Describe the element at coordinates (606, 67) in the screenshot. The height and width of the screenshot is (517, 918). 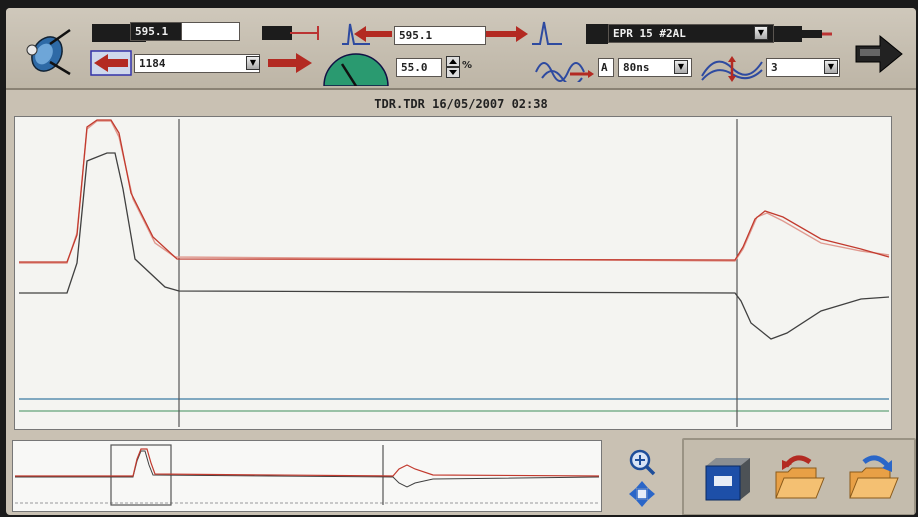
I see `amplitude-mode-button: A` at that location.